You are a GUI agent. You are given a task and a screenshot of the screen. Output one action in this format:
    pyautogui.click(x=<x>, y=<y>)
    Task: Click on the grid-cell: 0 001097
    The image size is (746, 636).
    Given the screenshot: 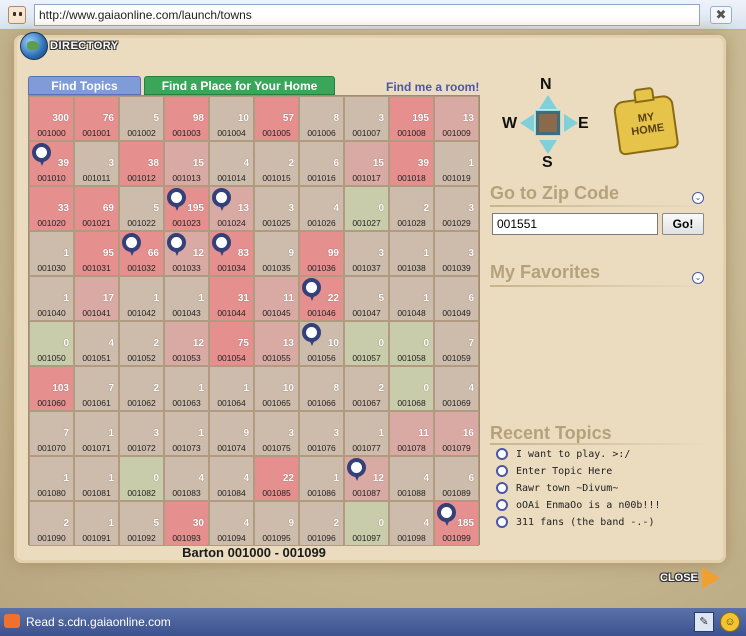 What is the action you would take?
    pyautogui.click(x=366, y=523)
    